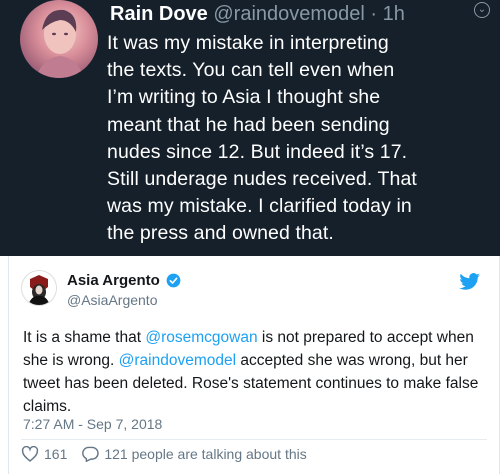  I want to click on author-display-name: Asia Argento, so click(113, 280).